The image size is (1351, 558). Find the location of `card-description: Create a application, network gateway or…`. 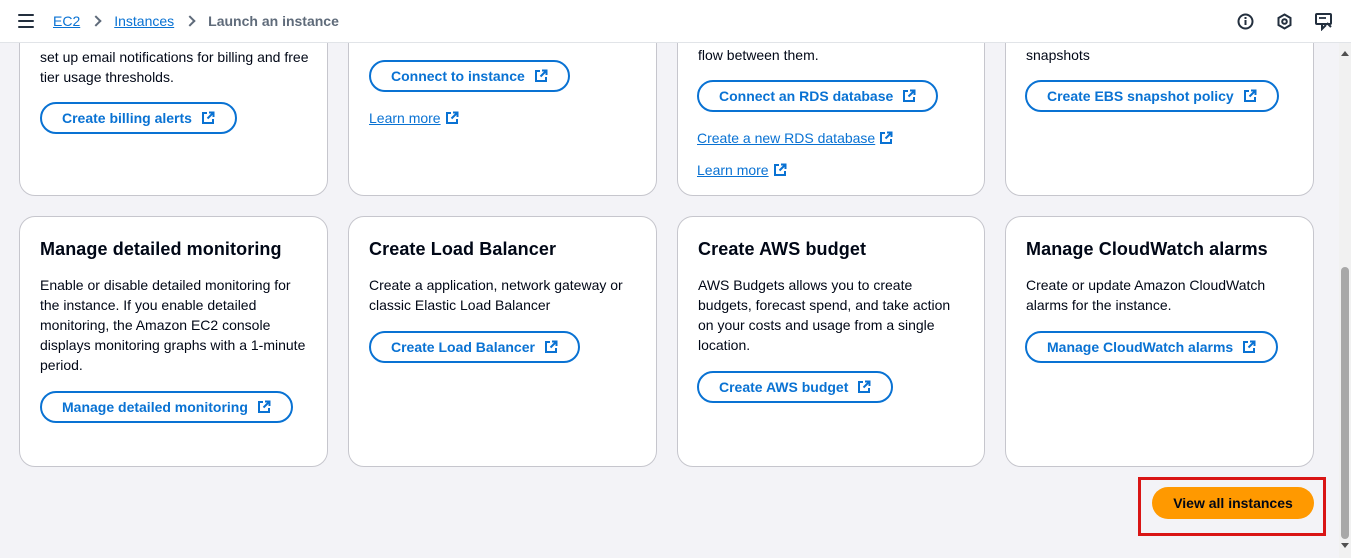

card-description: Create a application, network gateway or… is located at coordinates (496, 295).